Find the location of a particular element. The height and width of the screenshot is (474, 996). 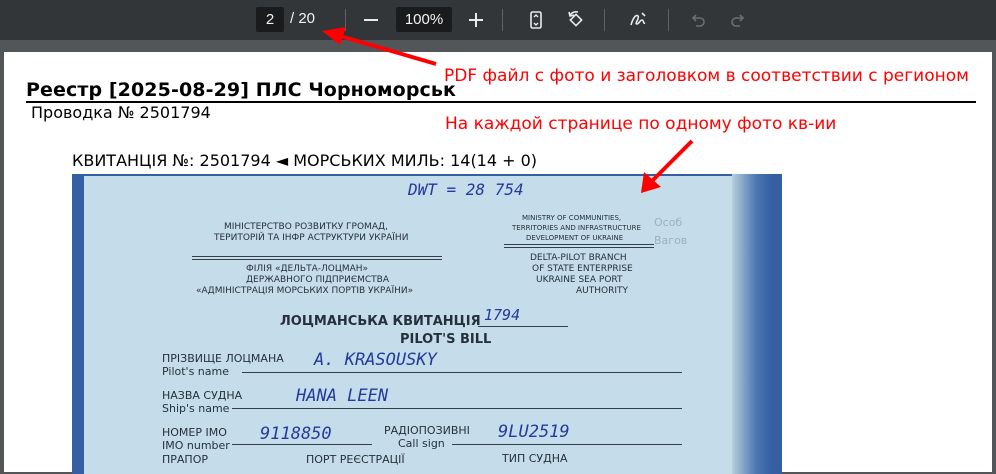

annotate-button is located at coordinates (638, 20).